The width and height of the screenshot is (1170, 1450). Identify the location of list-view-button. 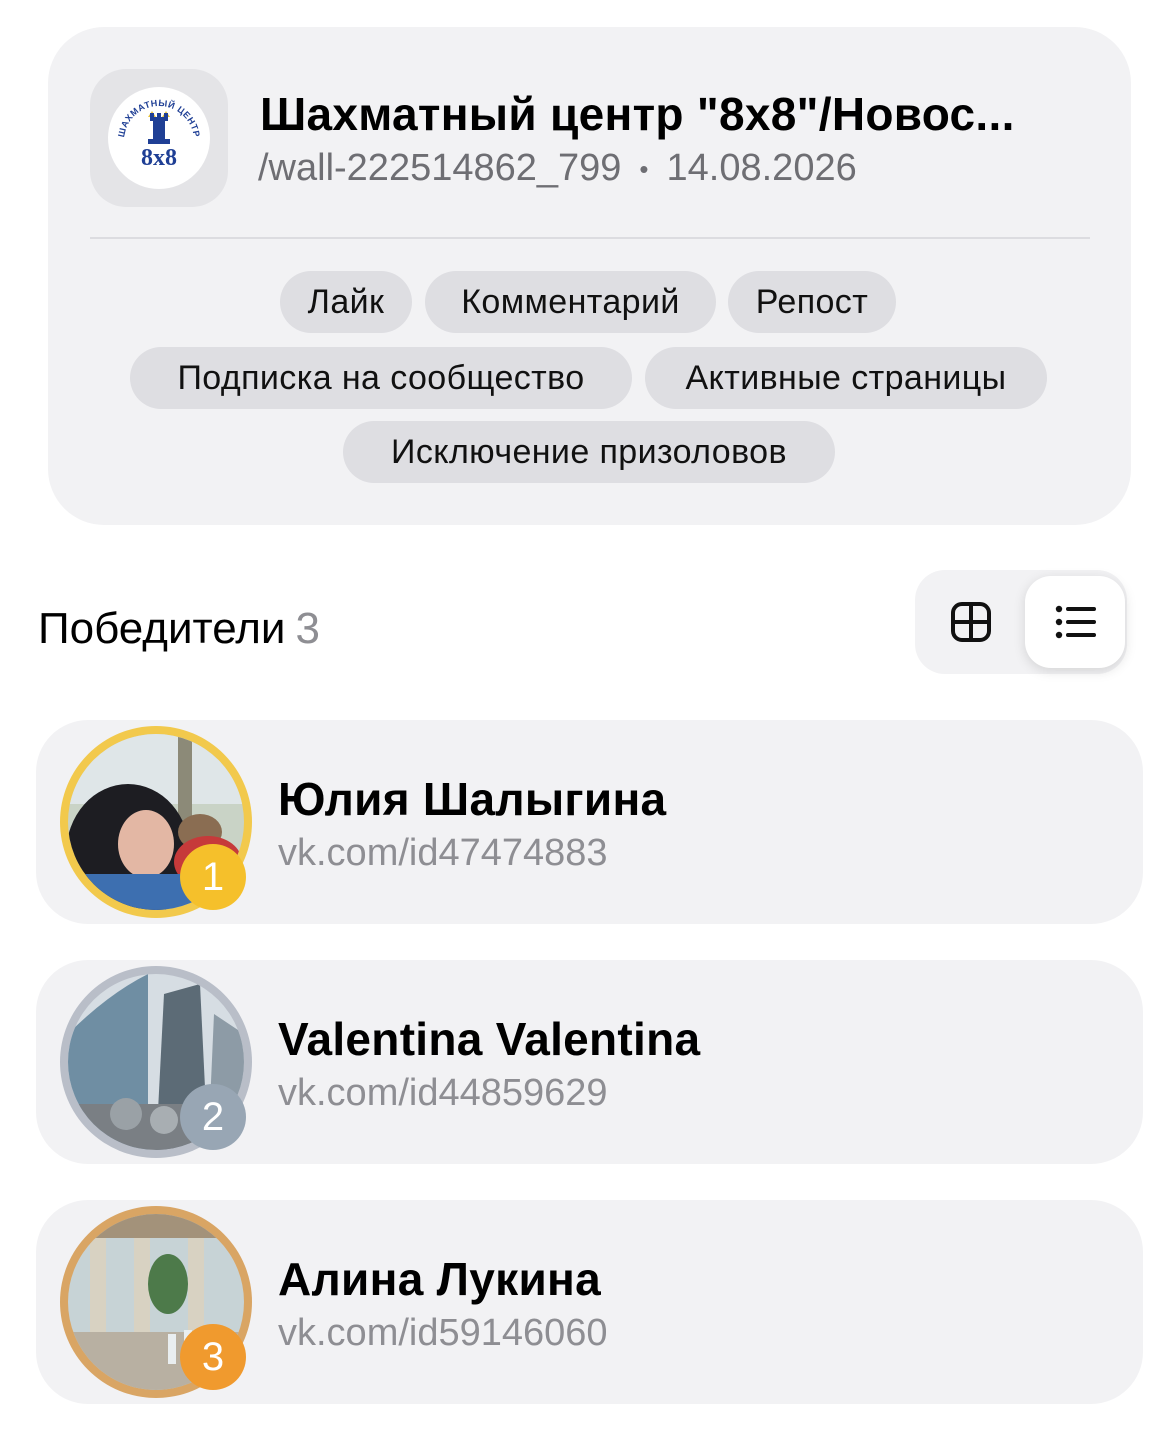
(1075, 622).